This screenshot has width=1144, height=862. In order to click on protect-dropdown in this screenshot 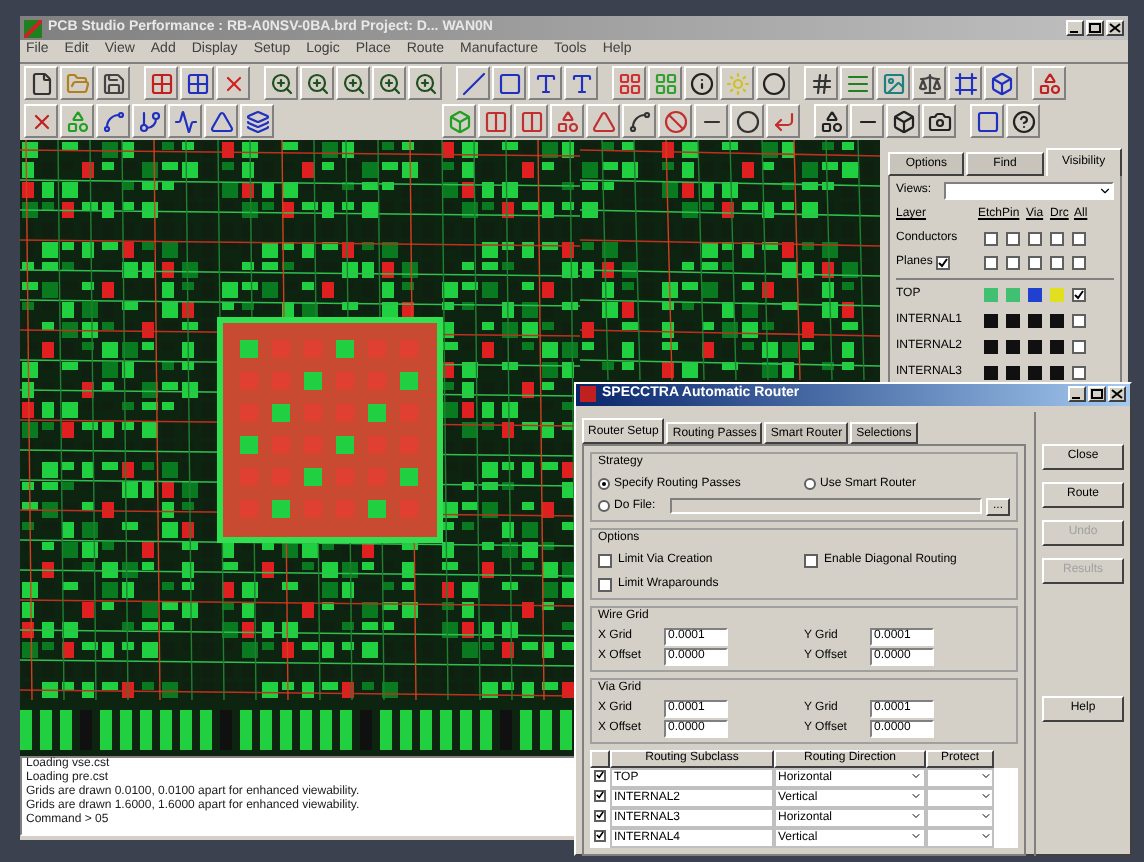, I will do `click(960, 777)`.